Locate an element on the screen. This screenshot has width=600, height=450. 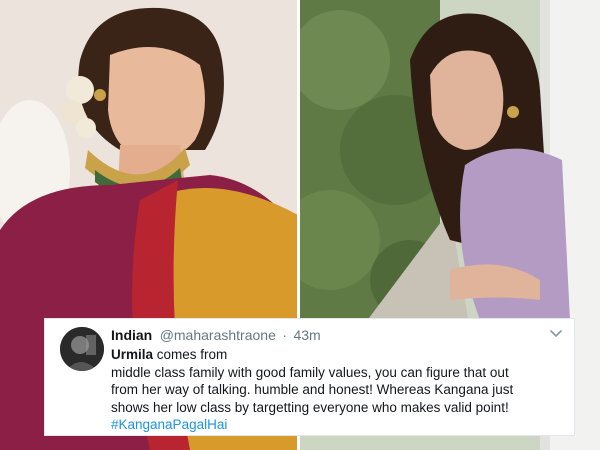
tweet-line-1-rest: comes from is located at coordinates (190, 354).